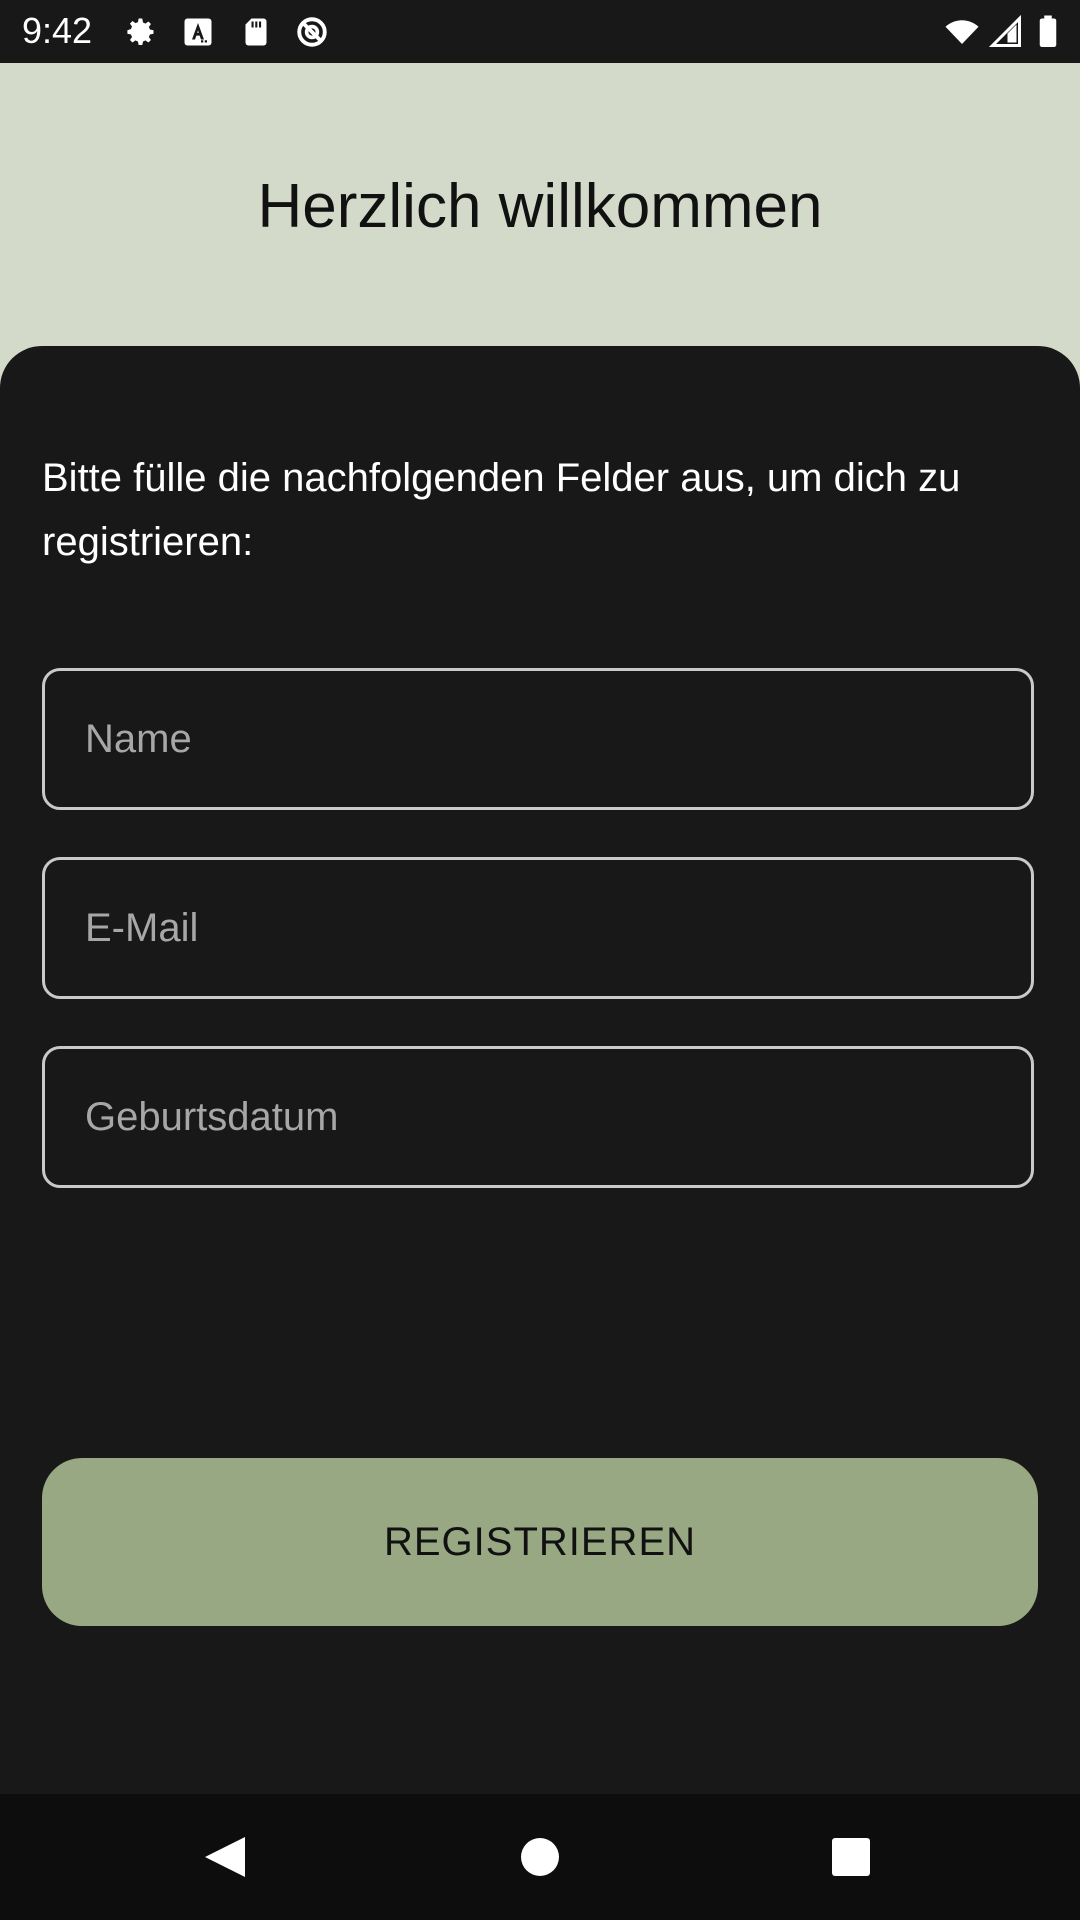 Image resolution: width=1080 pixels, height=1920 pixels. I want to click on do-not-disturb-icon, so click(312, 32).